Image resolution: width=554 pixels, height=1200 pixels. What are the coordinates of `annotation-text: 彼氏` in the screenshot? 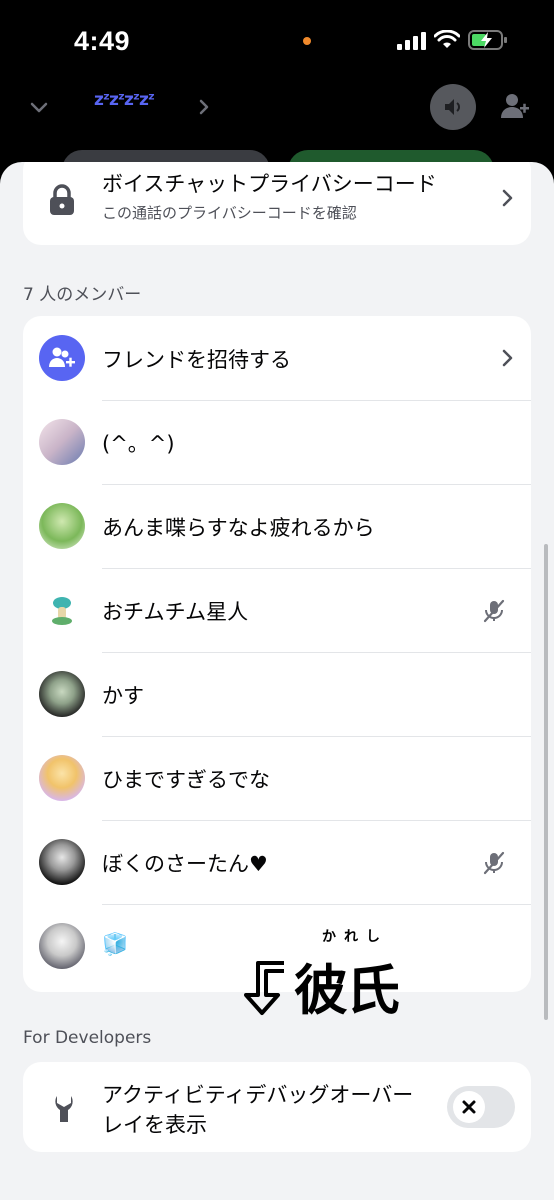 It's located at (347, 990).